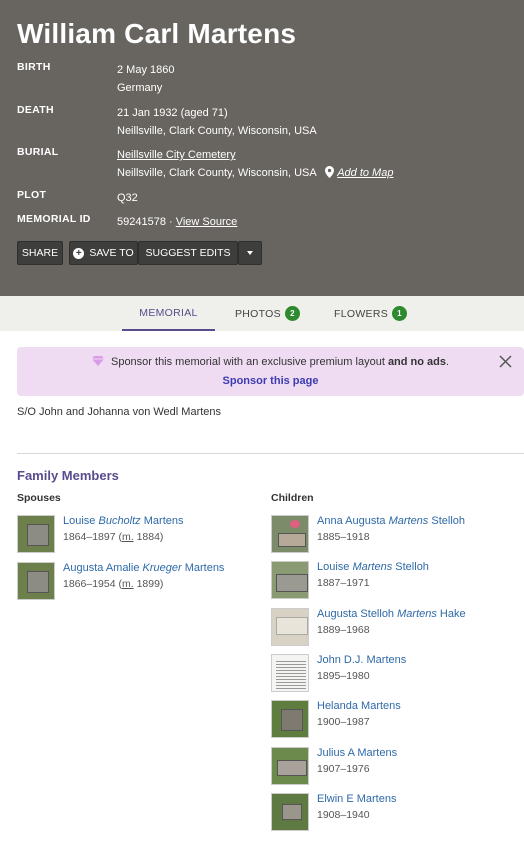 The width and height of the screenshot is (524, 845). I want to click on memorial-id-label: MEMORIAL ID, so click(54, 219).